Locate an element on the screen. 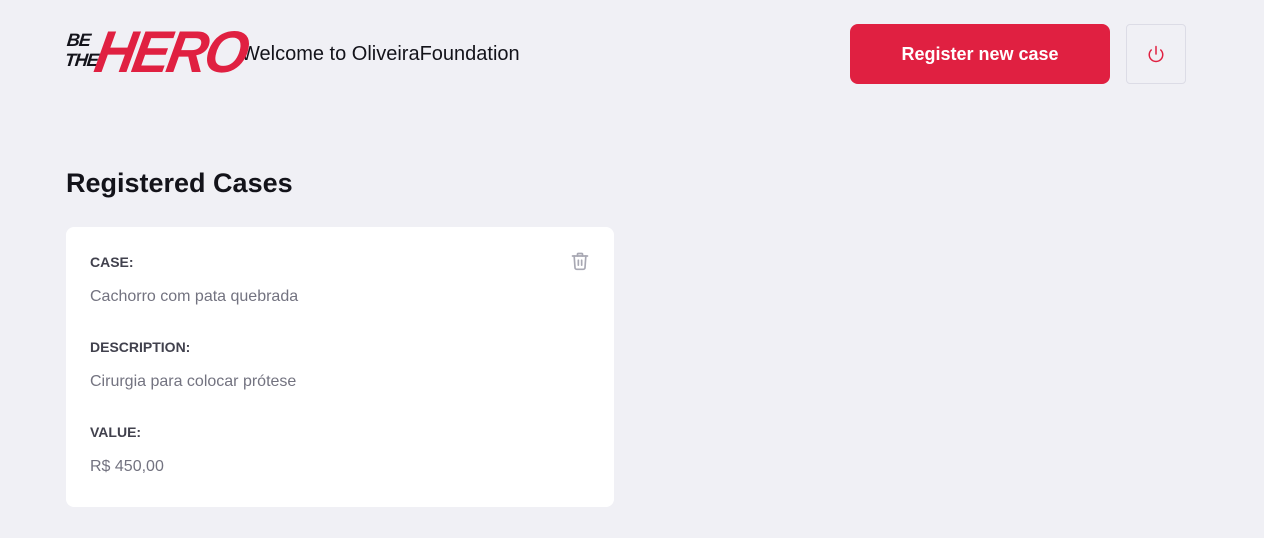 This screenshot has width=1264, height=538. logo-hero-text: HERO is located at coordinates (171, 51).